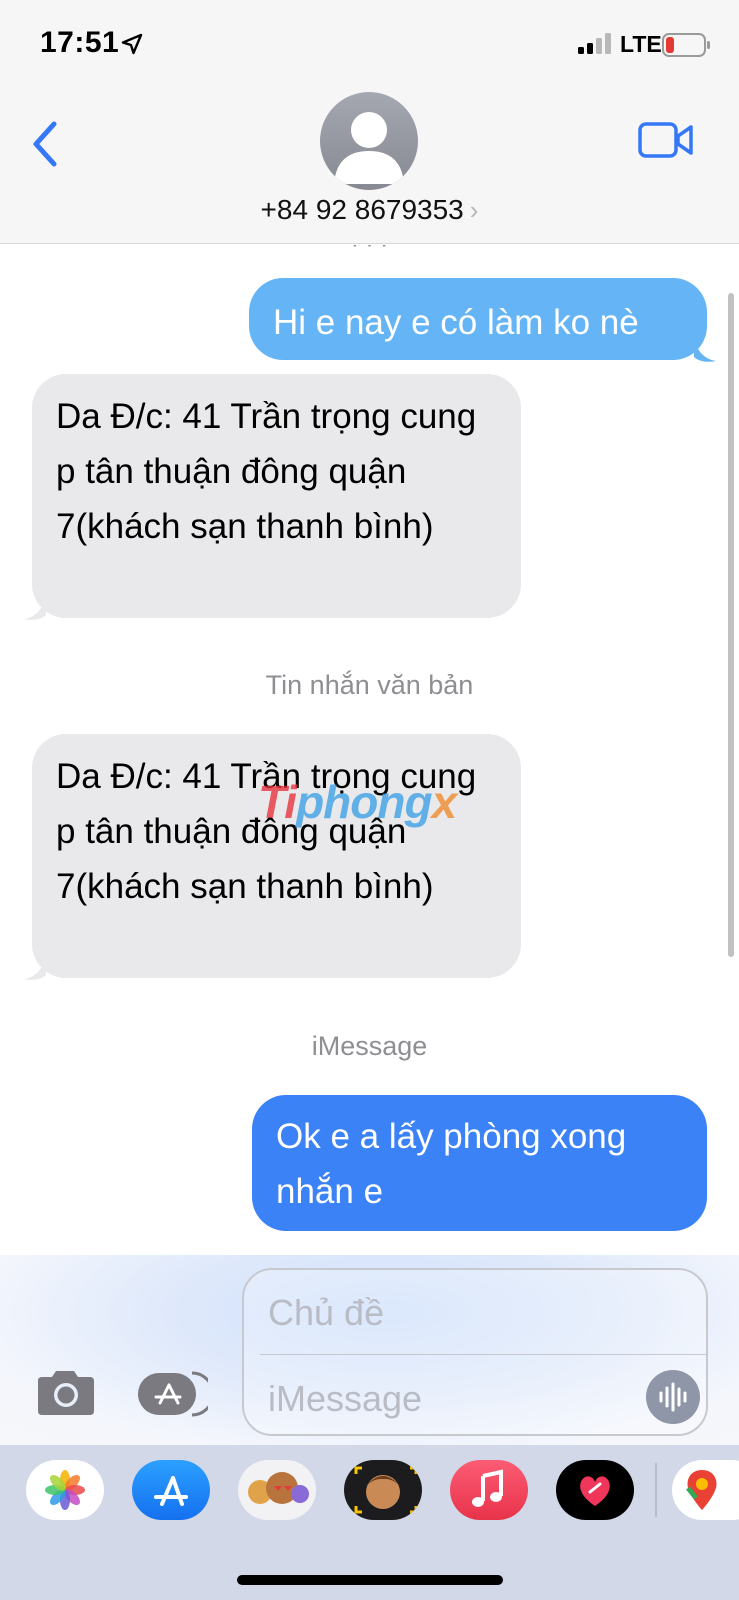 This screenshot has width=739, height=1600. Describe the element at coordinates (65, 1490) in the screenshot. I see `photos-app-icon` at that location.